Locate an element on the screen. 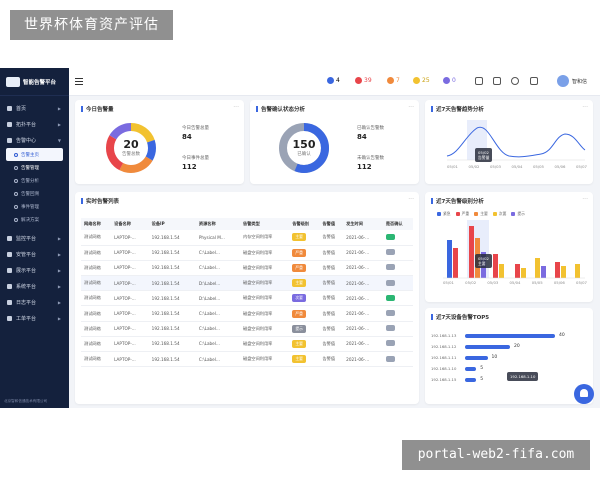 The height and width of the screenshot is (480, 600). column-header: 告警级别 is located at coordinates (304, 224).